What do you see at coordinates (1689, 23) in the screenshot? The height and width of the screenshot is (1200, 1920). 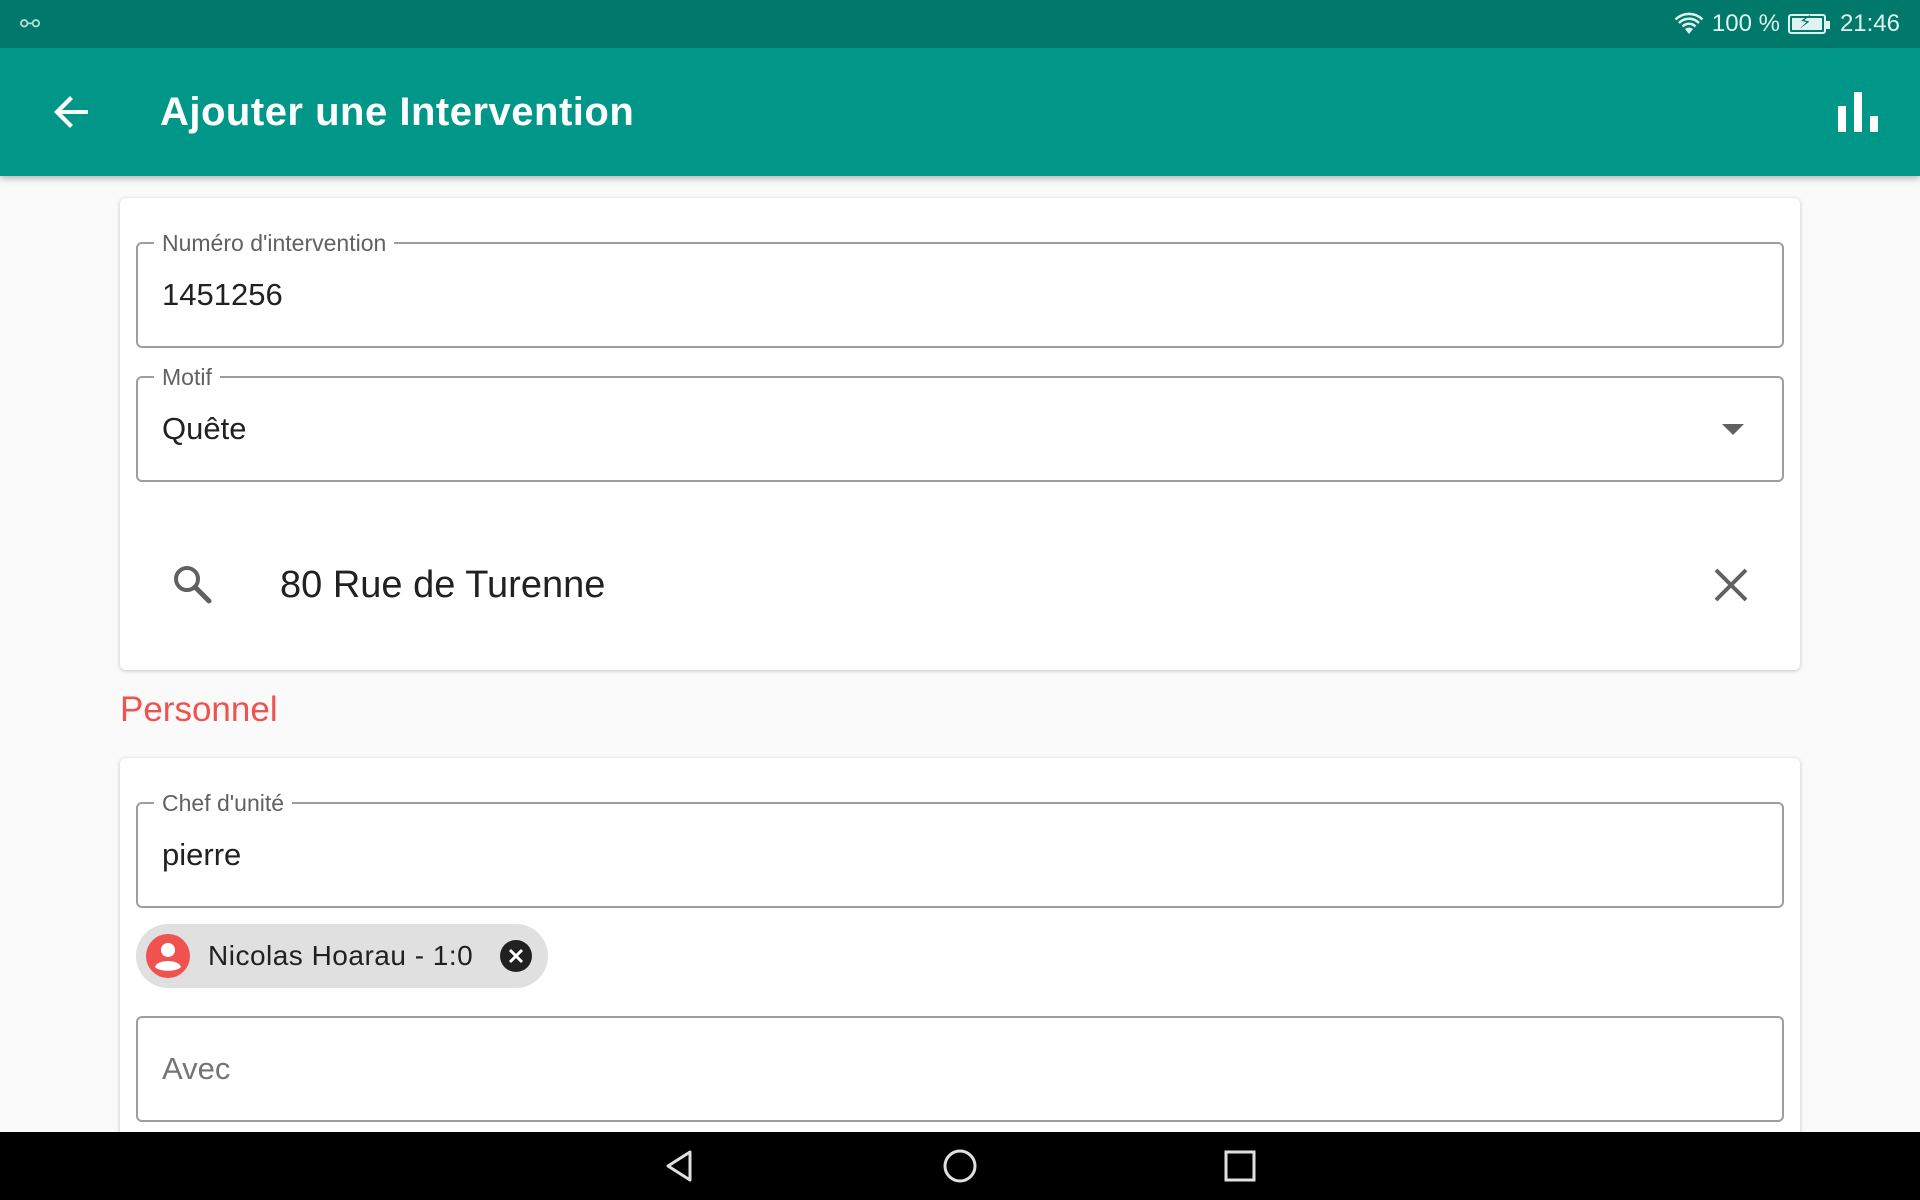 I see `wifi-icon` at bounding box center [1689, 23].